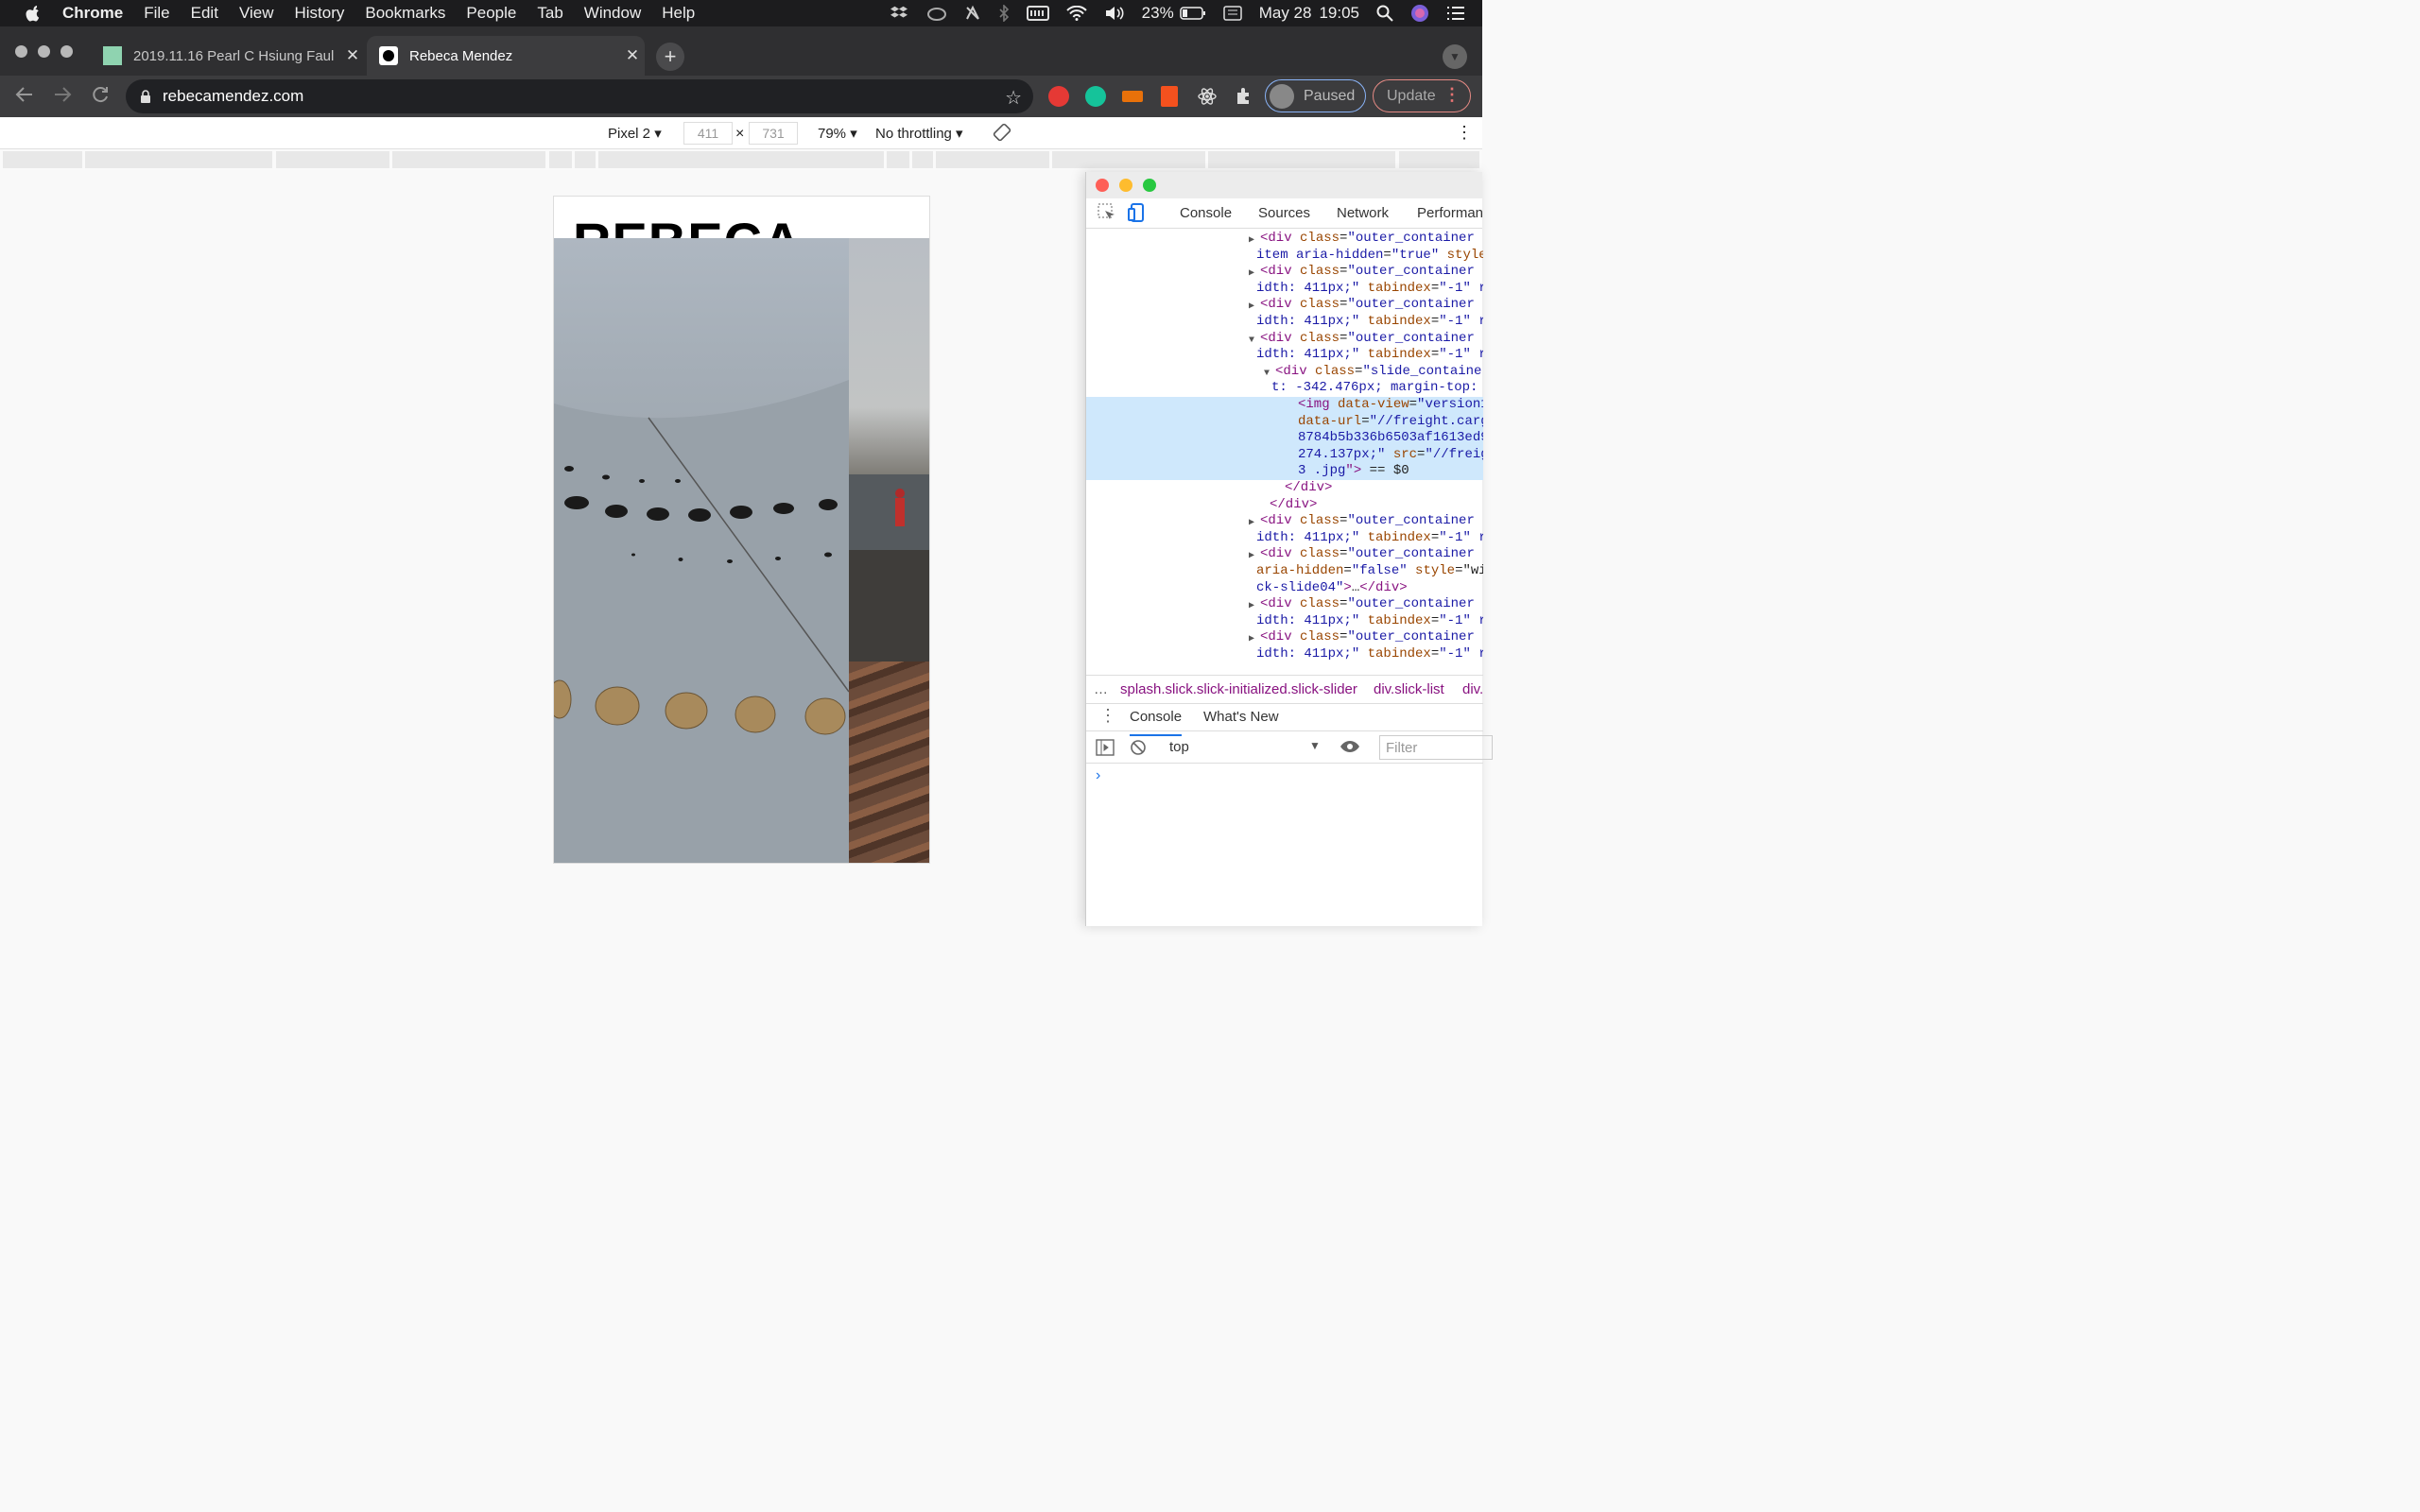 The height and width of the screenshot is (1512, 2420). I want to click on zoom-select: 79% ▾, so click(838, 133).